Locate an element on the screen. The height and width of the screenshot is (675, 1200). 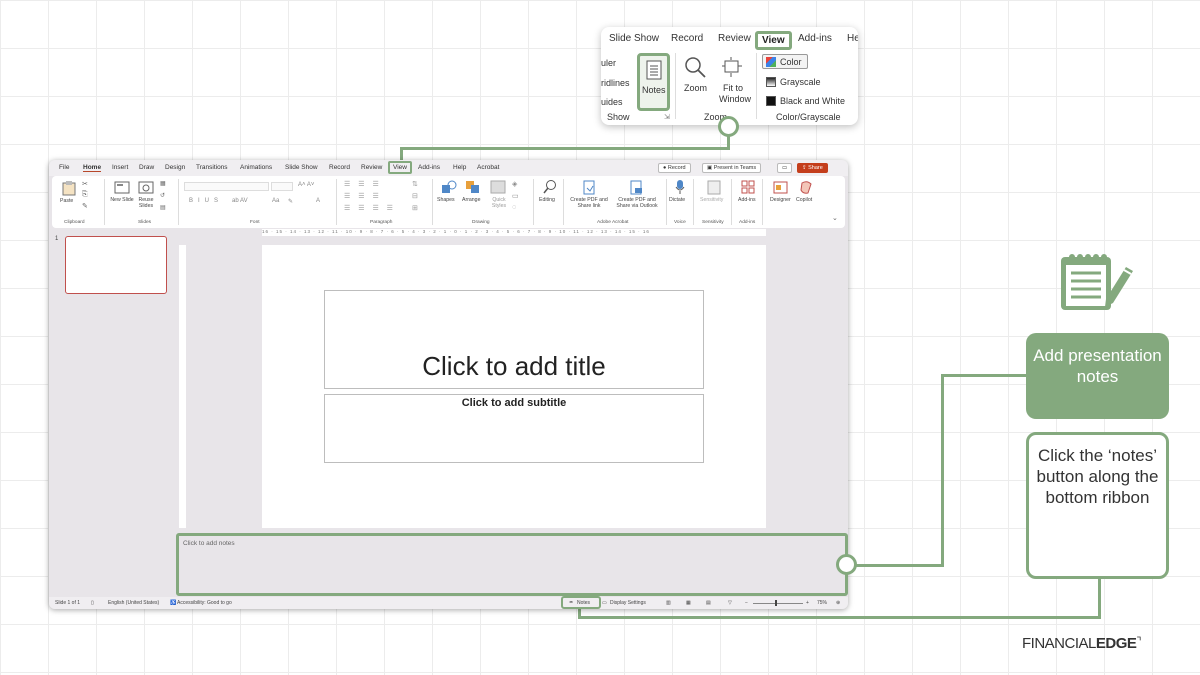
zoom-icon is located at coordinates (695, 67).